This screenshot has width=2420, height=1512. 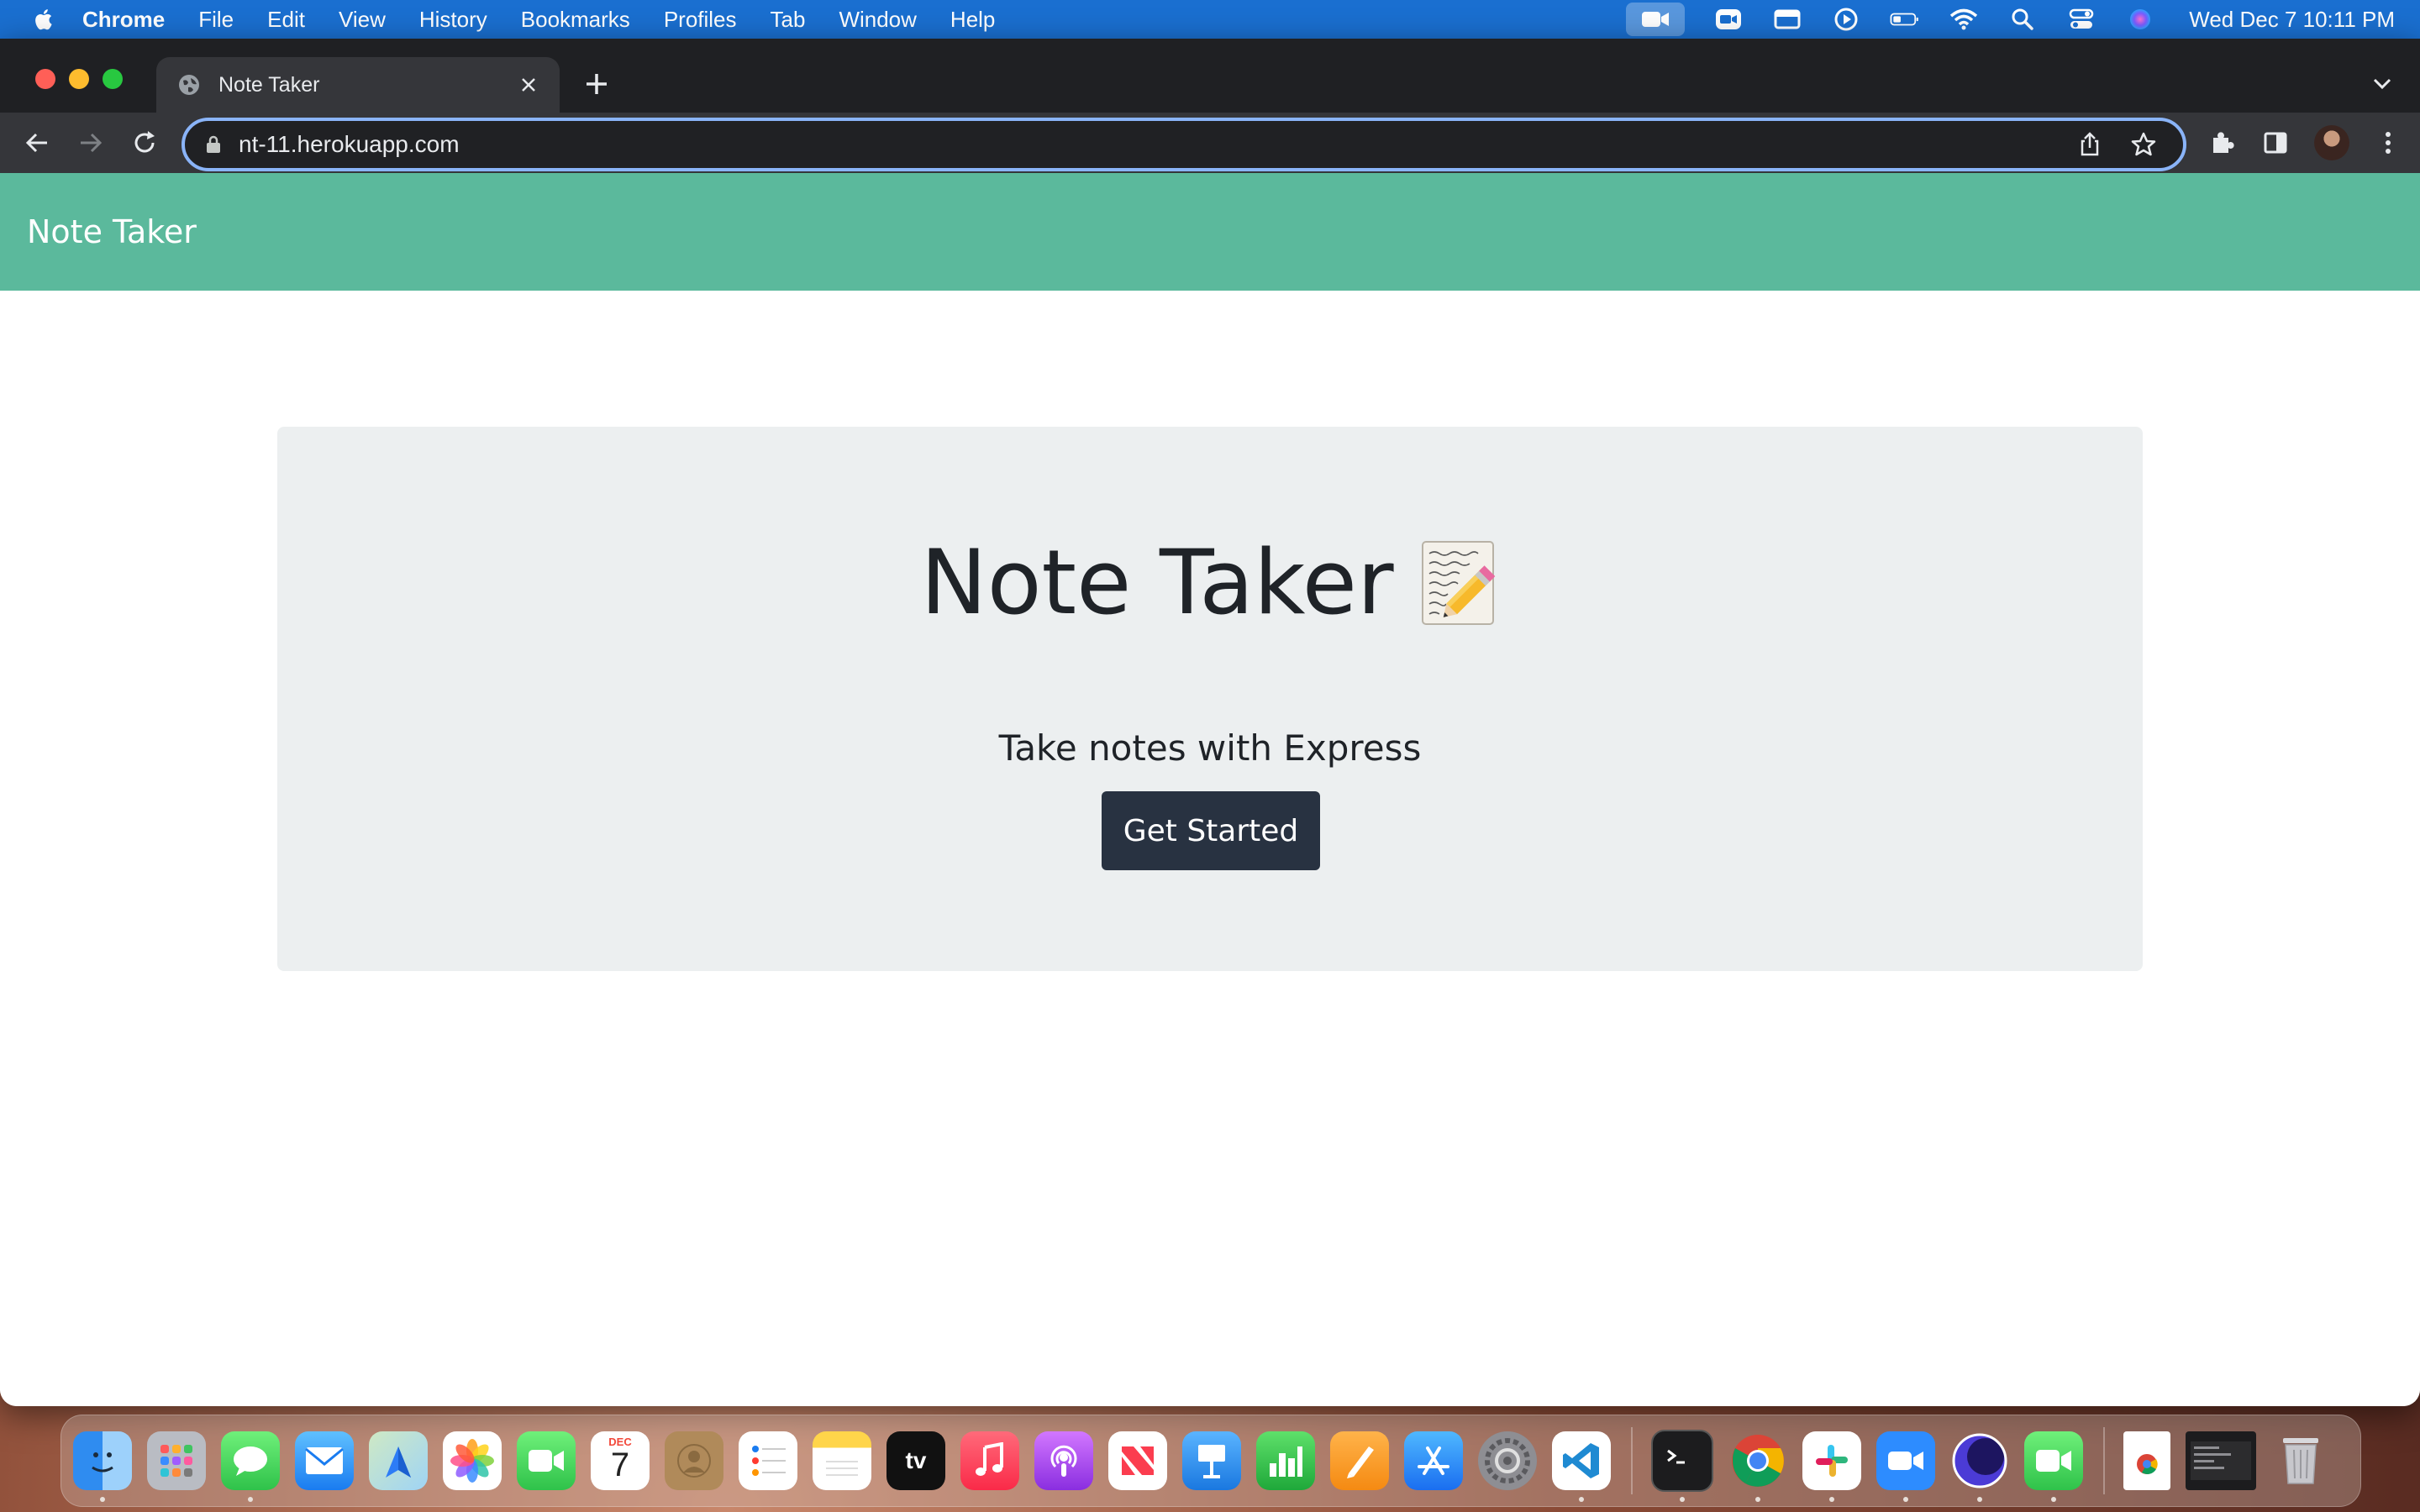 What do you see at coordinates (1729, 19) in the screenshot?
I see `zoom-status-icon` at bounding box center [1729, 19].